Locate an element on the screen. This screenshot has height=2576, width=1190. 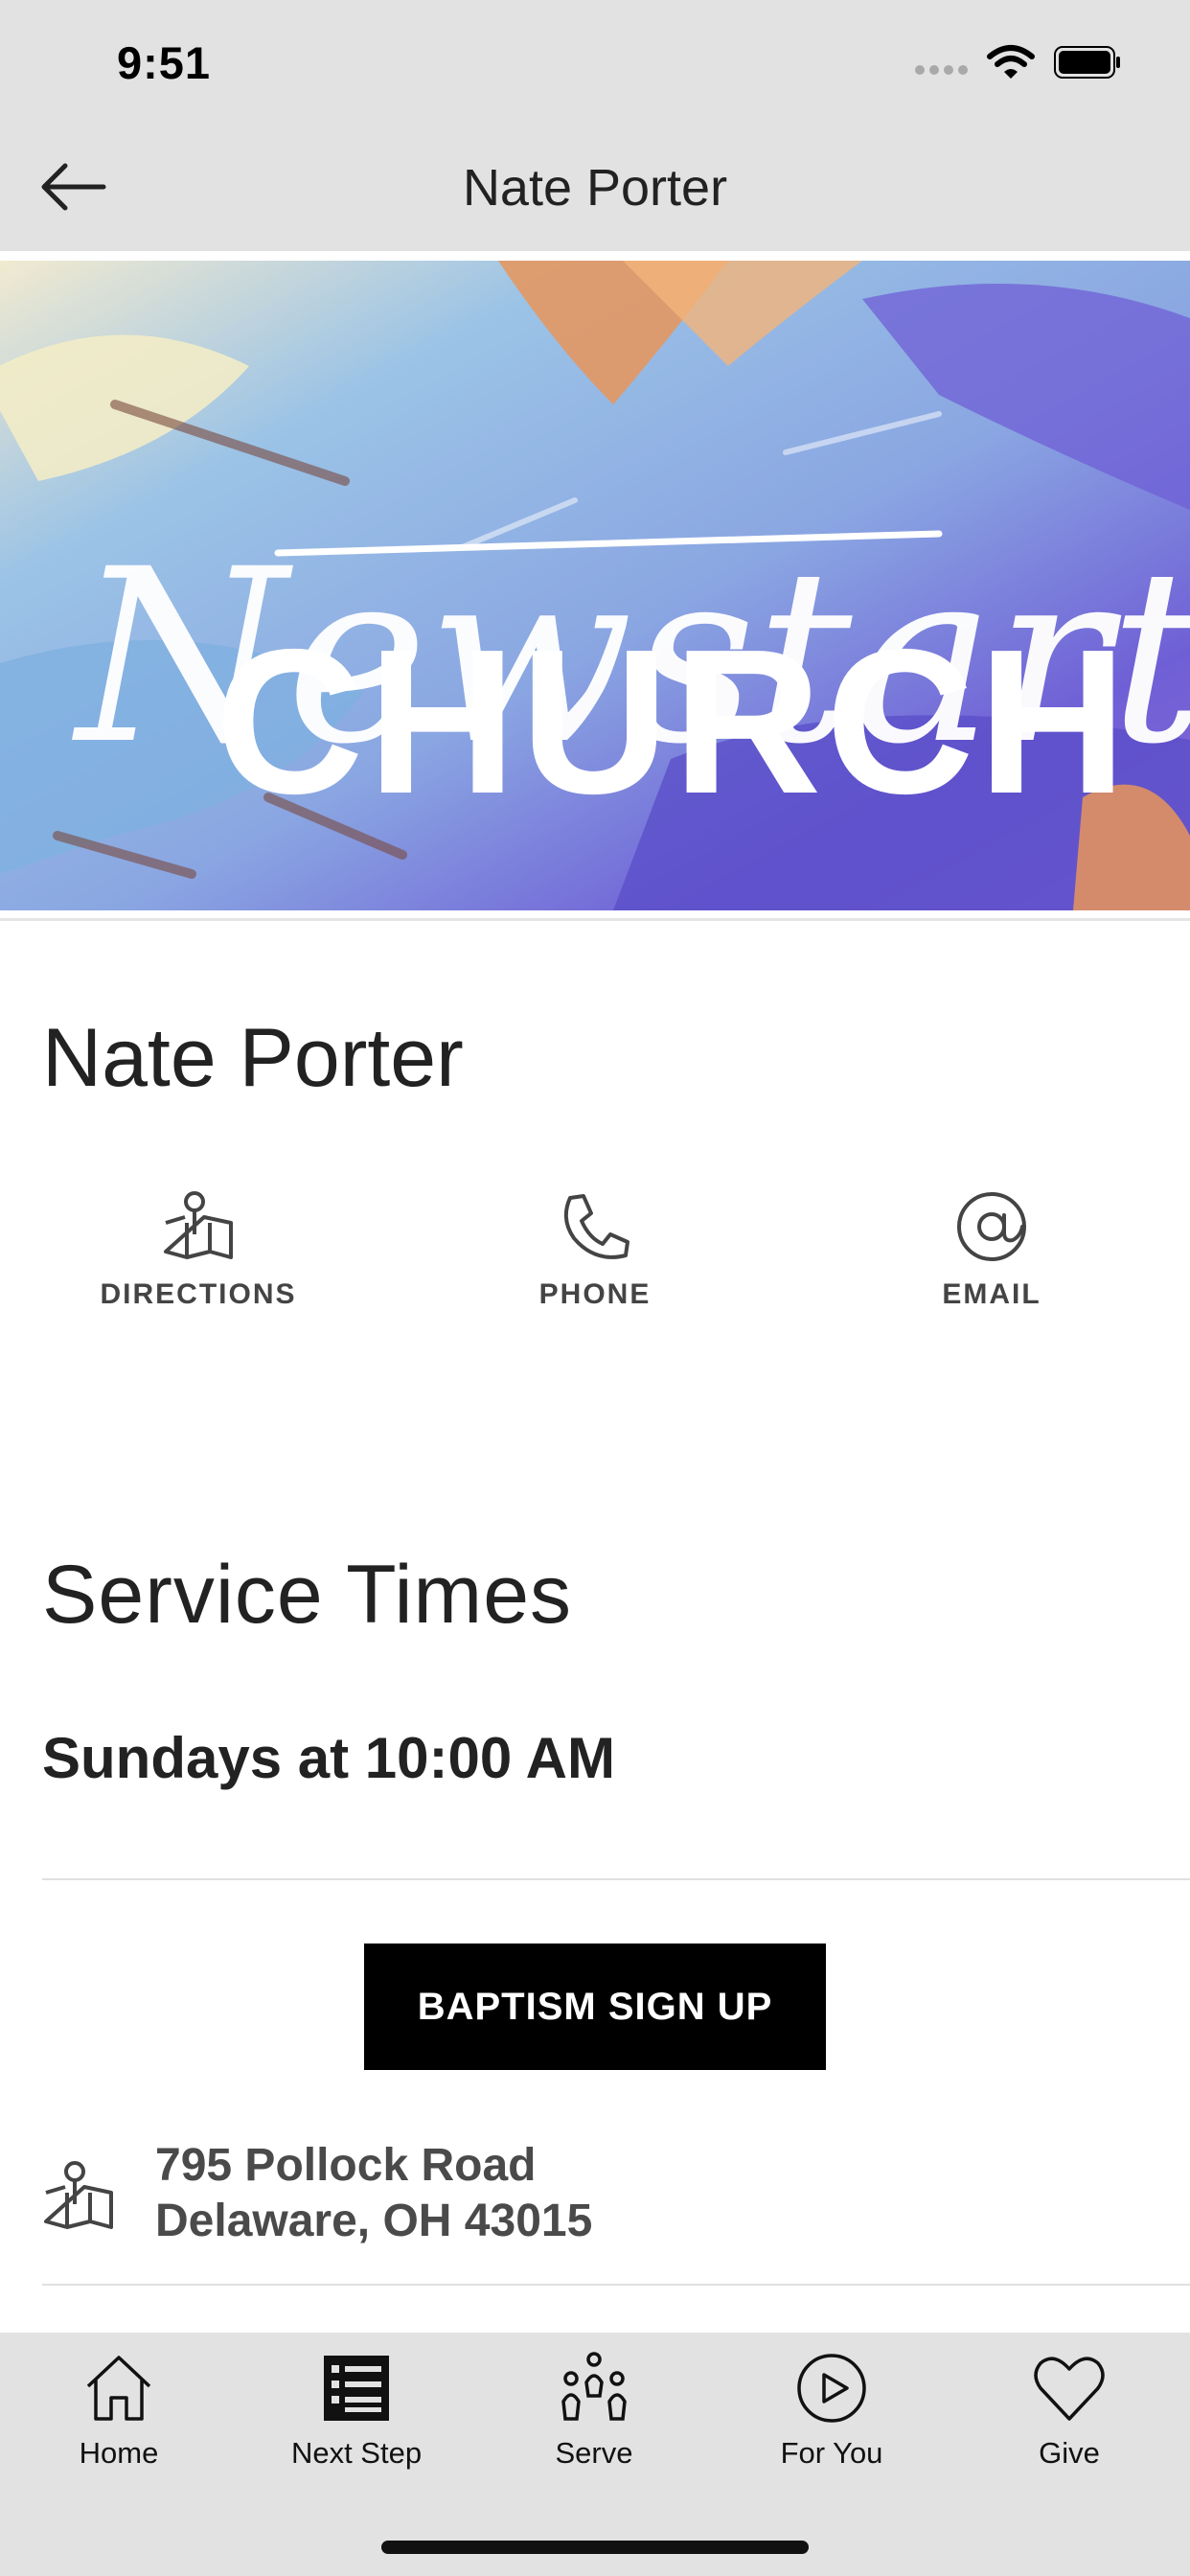
tab-serve-label: Serve is located at coordinates (594, 2453).